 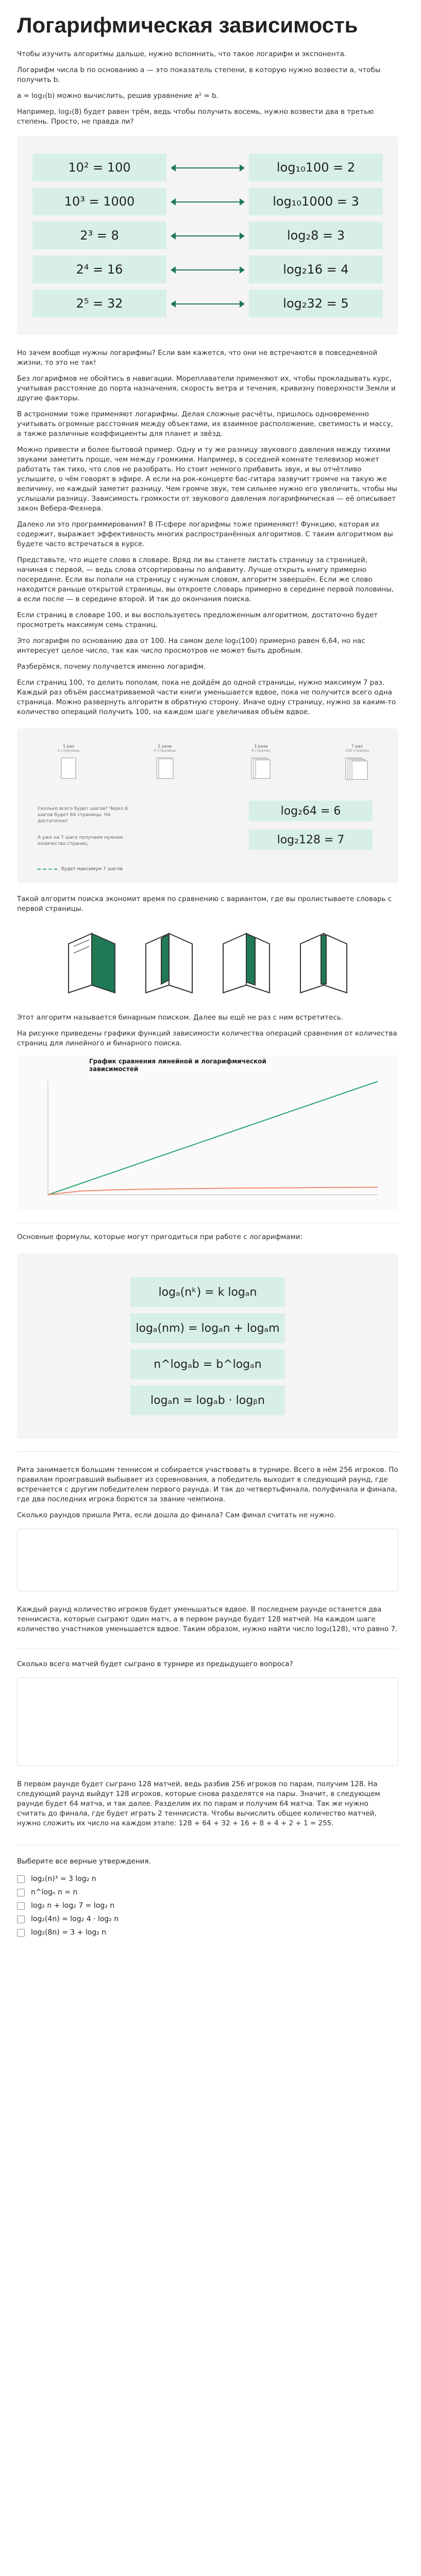 I want to click on option-label: log₂(8n) = 3 + log₂ n, so click(x=69, y=1932).